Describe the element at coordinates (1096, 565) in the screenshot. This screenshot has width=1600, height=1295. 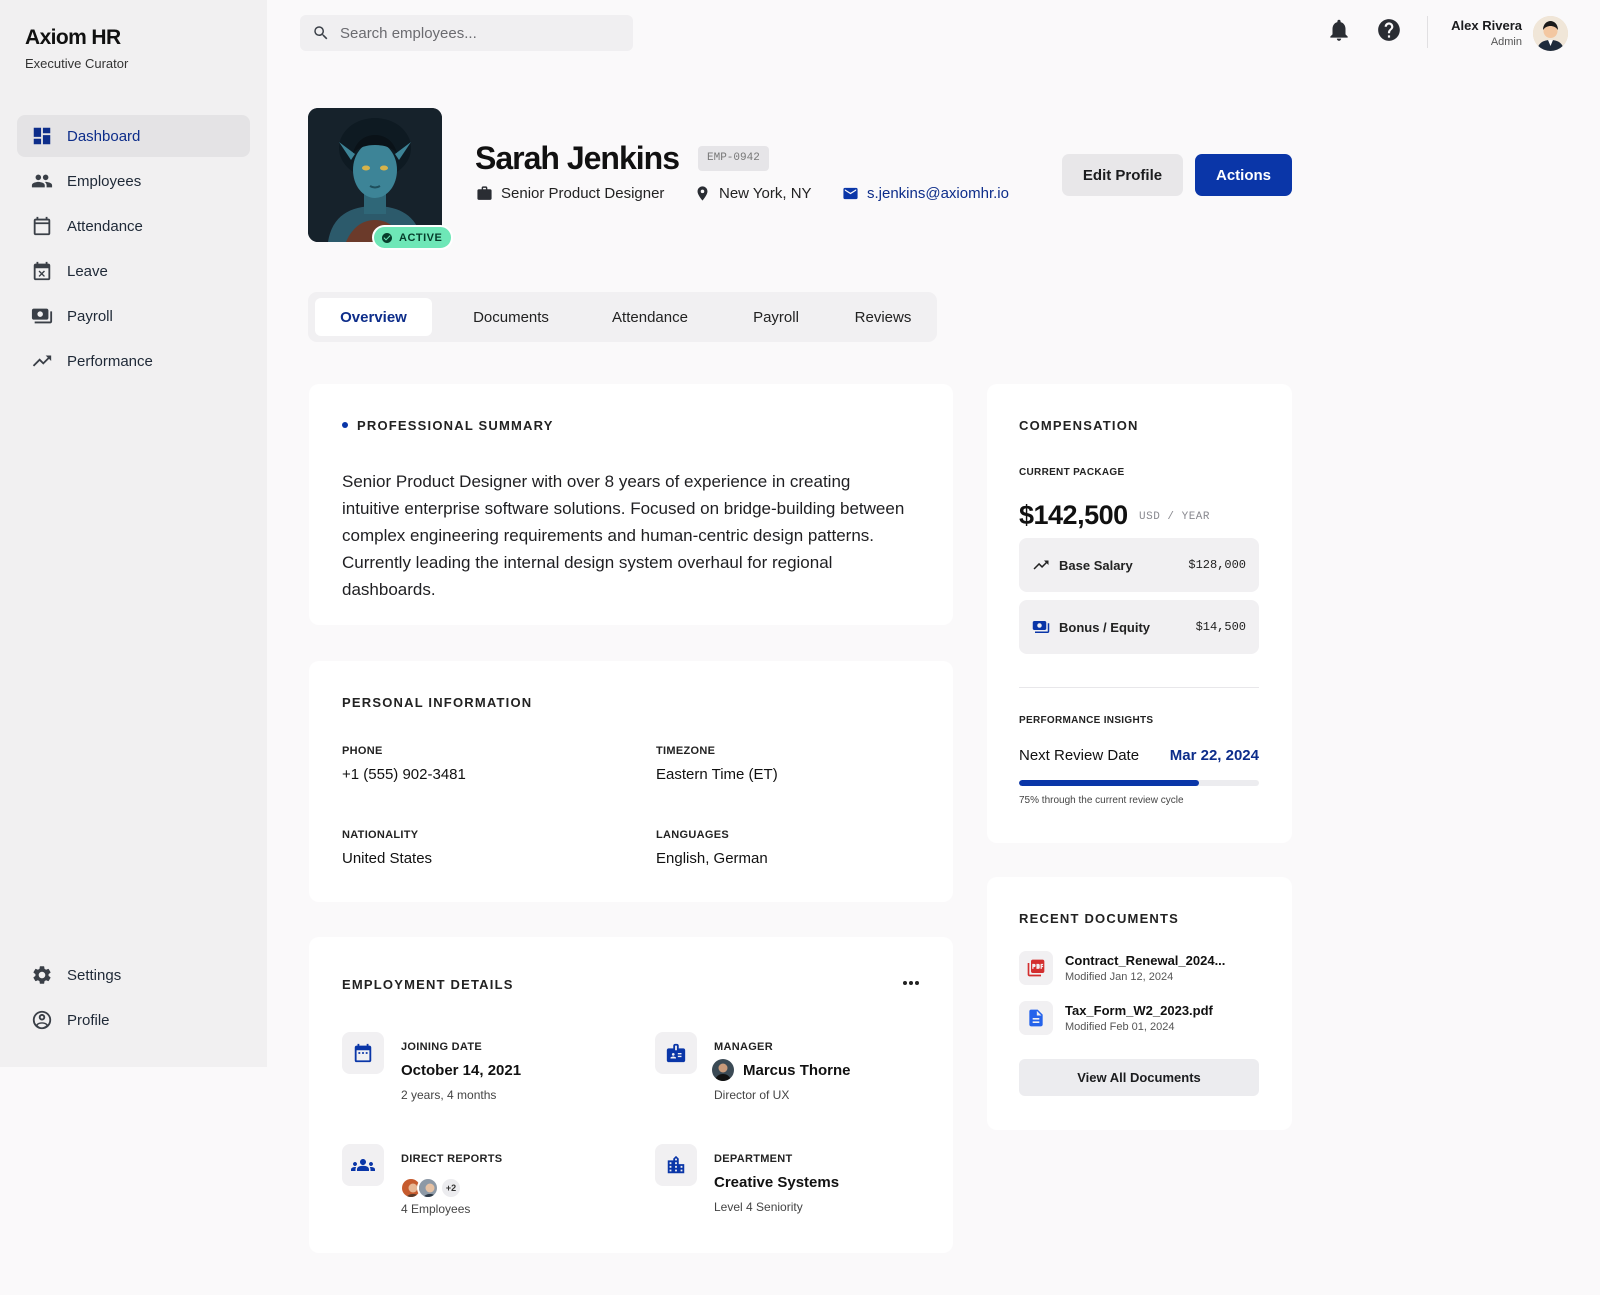
I see `base-salary-label: Base Salary` at that location.